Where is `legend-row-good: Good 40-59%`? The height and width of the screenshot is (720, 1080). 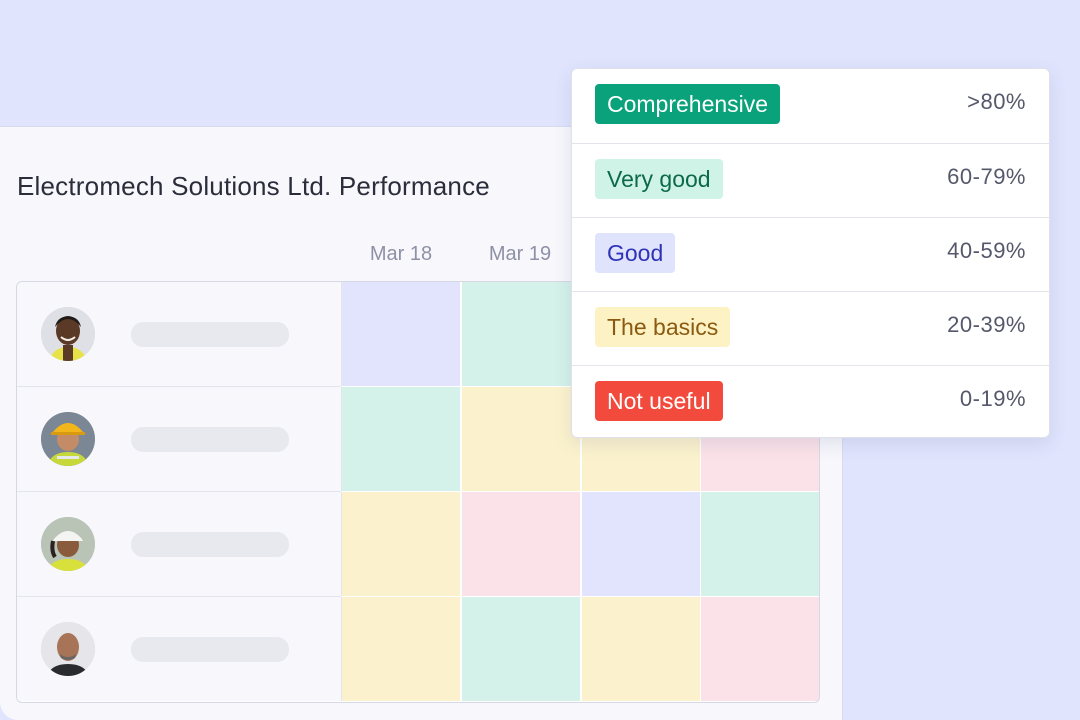
legend-row-good: Good 40-59% is located at coordinates (810, 254).